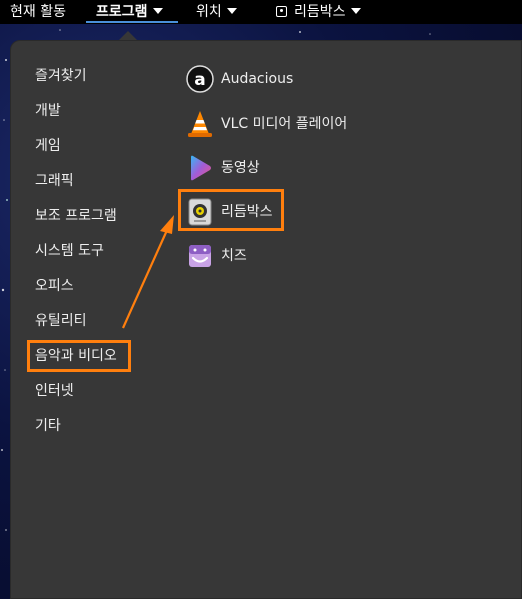 Image resolution: width=522 pixels, height=599 pixels. What do you see at coordinates (234, 256) in the screenshot?
I see `app-label: 치즈` at bounding box center [234, 256].